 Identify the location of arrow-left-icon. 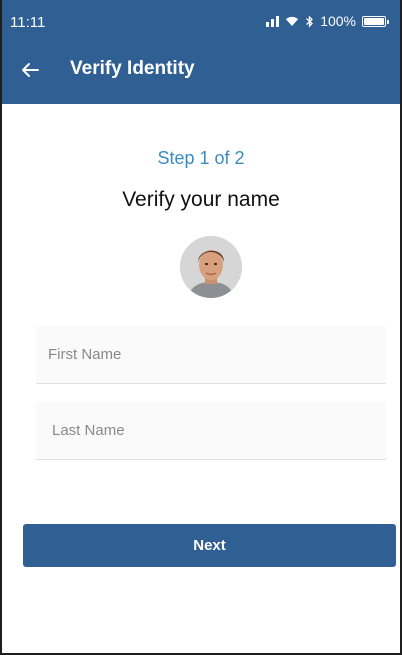
(30, 70).